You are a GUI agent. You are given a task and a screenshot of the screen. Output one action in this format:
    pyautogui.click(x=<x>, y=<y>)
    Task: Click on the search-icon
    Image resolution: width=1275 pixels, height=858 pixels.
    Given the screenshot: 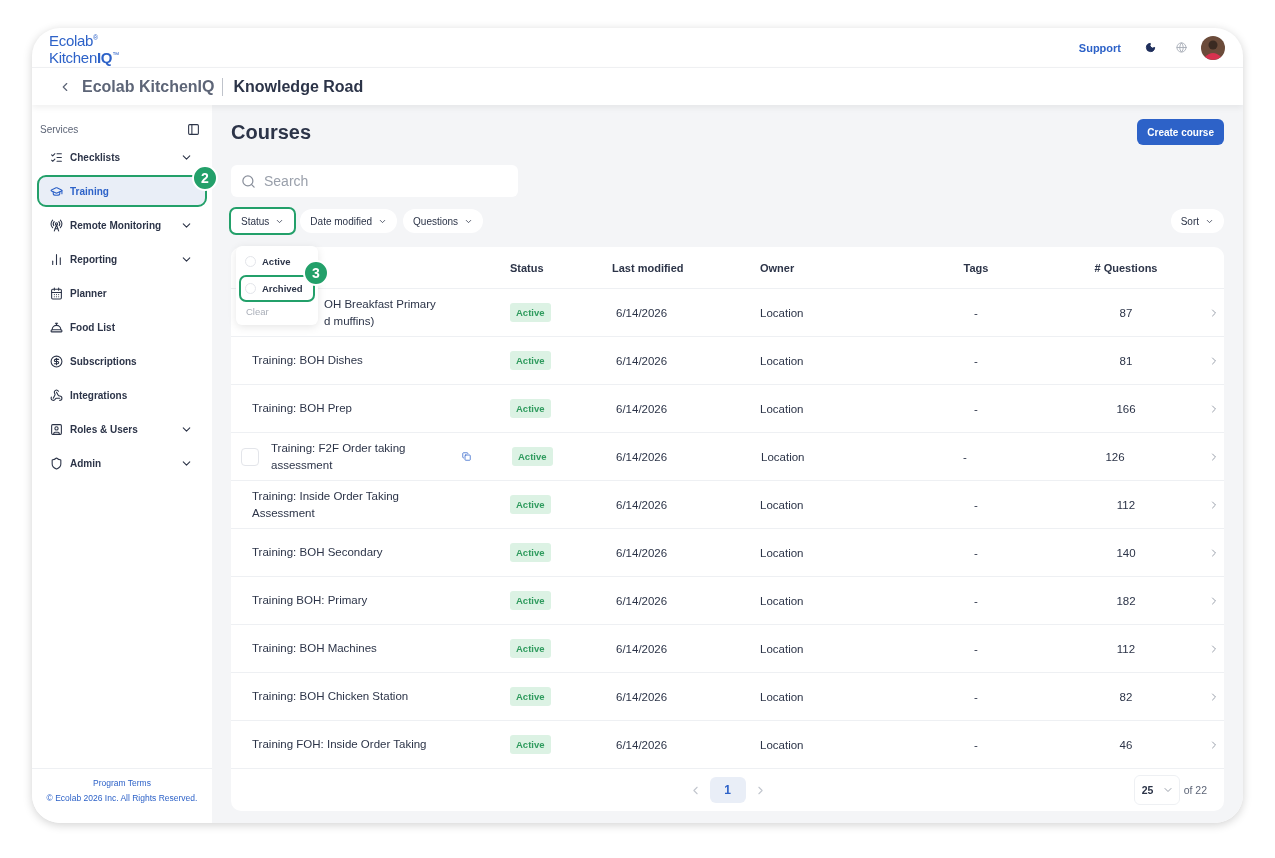 What is the action you would take?
    pyautogui.click(x=248, y=181)
    